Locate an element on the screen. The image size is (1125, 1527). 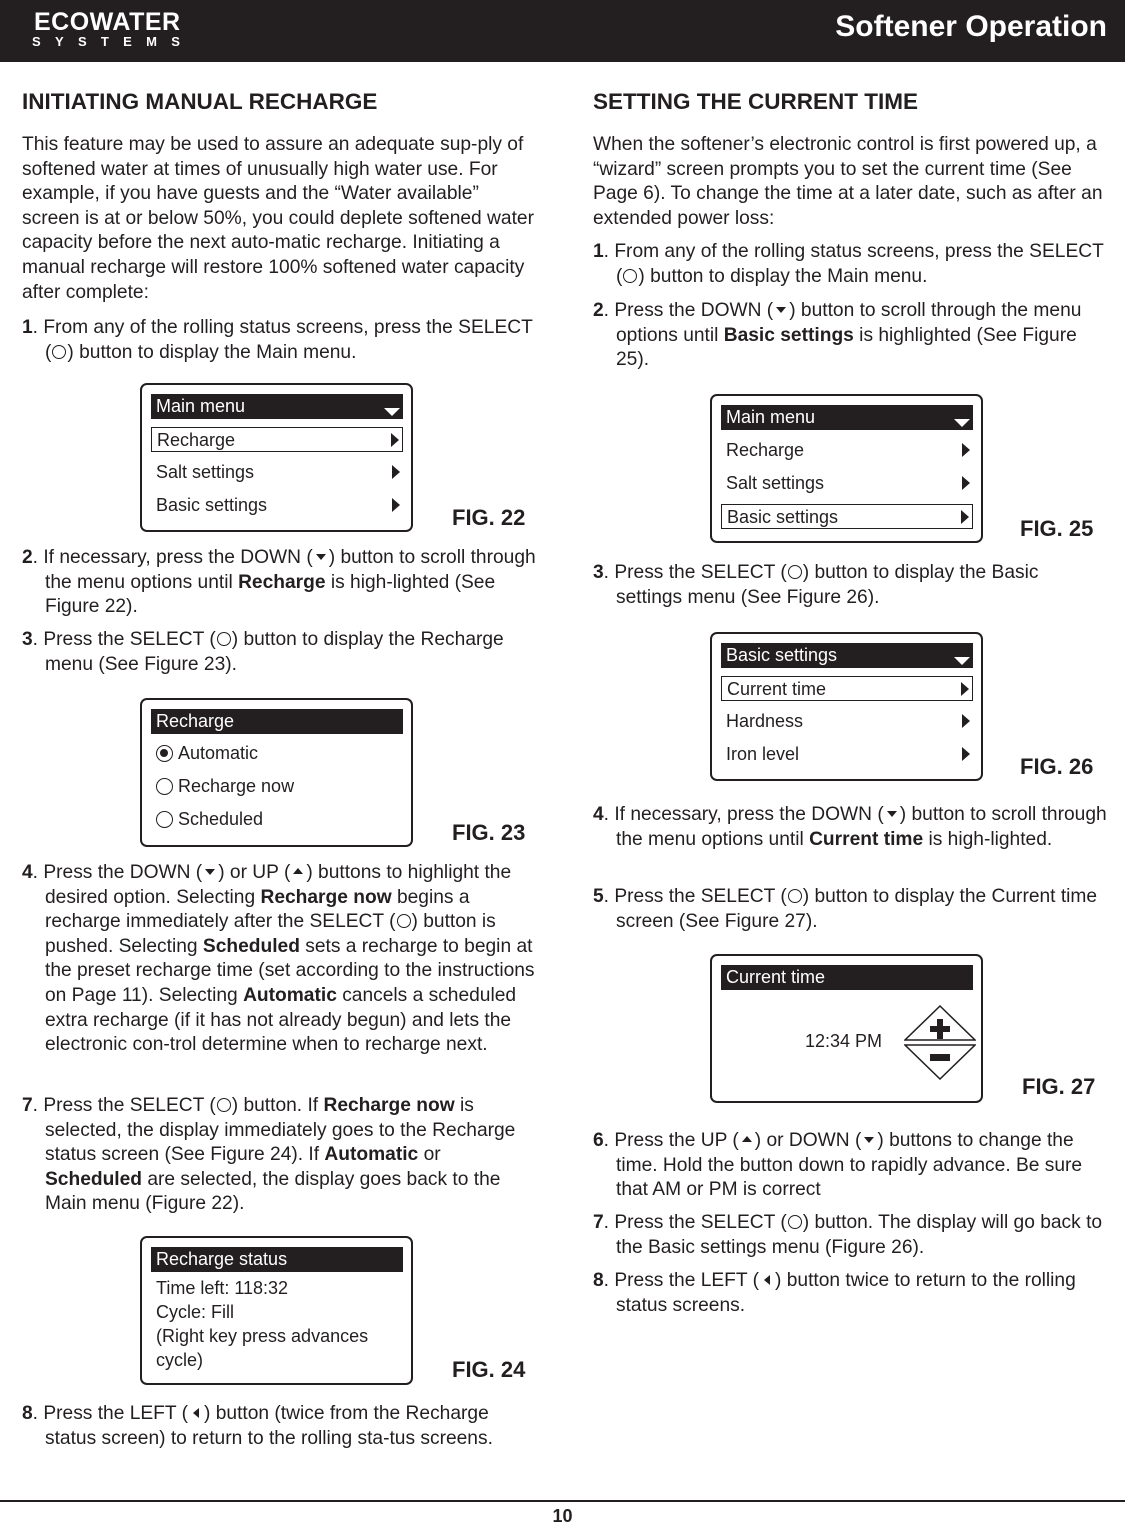
screen-line: cycle) is located at coordinates (180, 1360).